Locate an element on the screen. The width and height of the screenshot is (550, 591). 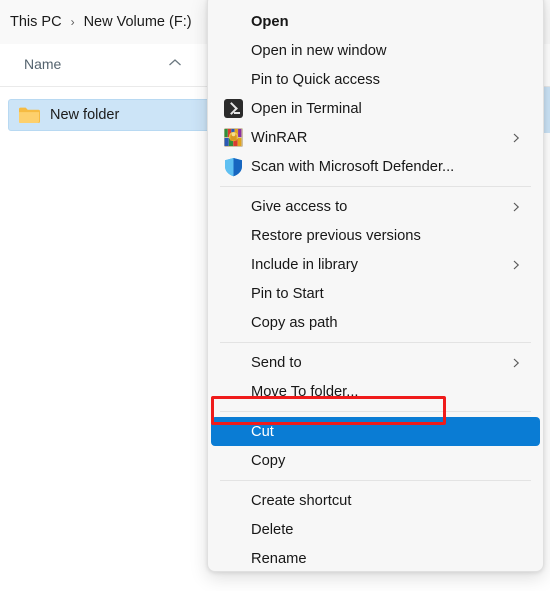
chevron-left-icon: ‹ is located at coordinates (4, 22).